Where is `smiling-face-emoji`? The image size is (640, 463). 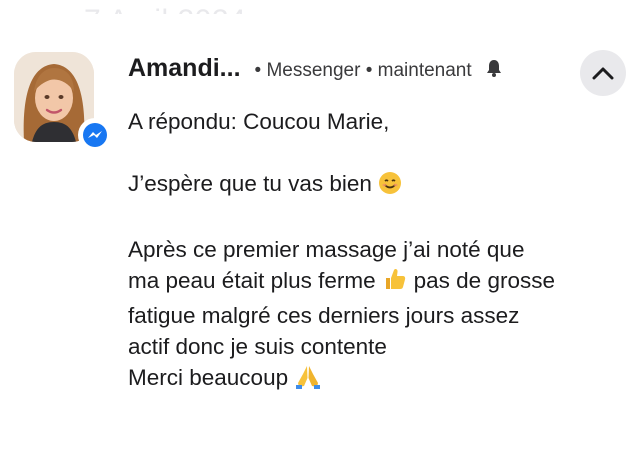 smiling-face-emoji is located at coordinates (390, 187).